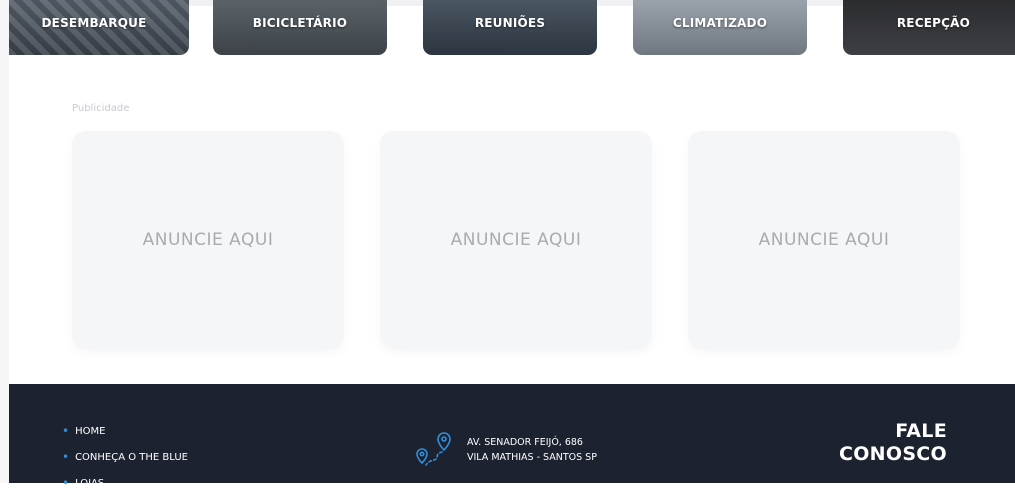 The image size is (1015, 496). Describe the element at coordinates (90, 483) in the screenshot. I see `footer-nav-label: LOJAS` at that location.